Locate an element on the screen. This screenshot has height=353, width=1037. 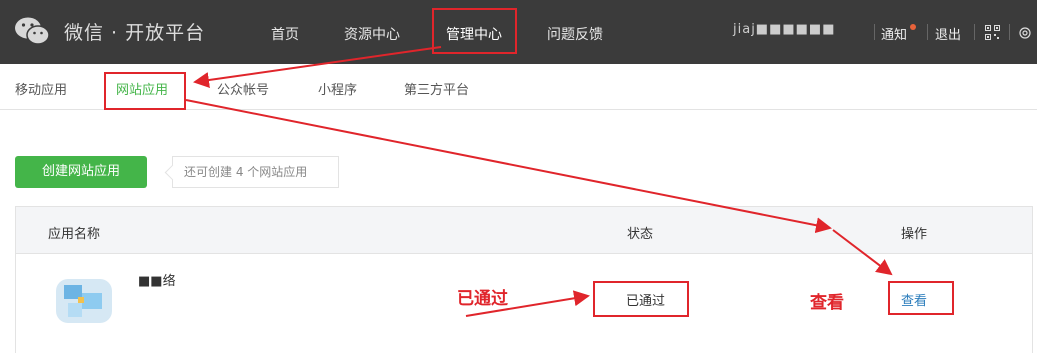
annotation-action-note: 查看 is located at coordinates (827, 303).